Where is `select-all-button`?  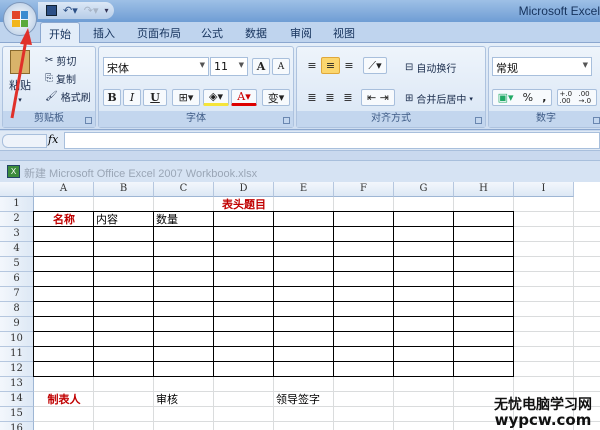 select-all-button is located at coordinates (17, 189).